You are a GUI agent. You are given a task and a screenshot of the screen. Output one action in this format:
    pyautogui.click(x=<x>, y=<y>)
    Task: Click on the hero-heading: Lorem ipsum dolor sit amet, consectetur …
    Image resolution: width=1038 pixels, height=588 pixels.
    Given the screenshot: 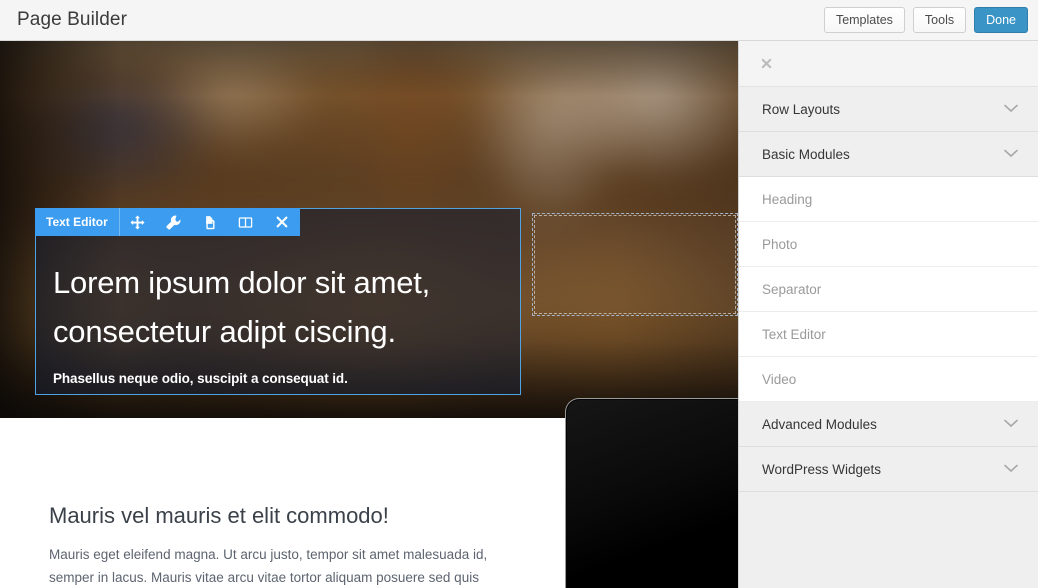 What is the action you would take?
    pyautogui.click(x=242, y=307)
    